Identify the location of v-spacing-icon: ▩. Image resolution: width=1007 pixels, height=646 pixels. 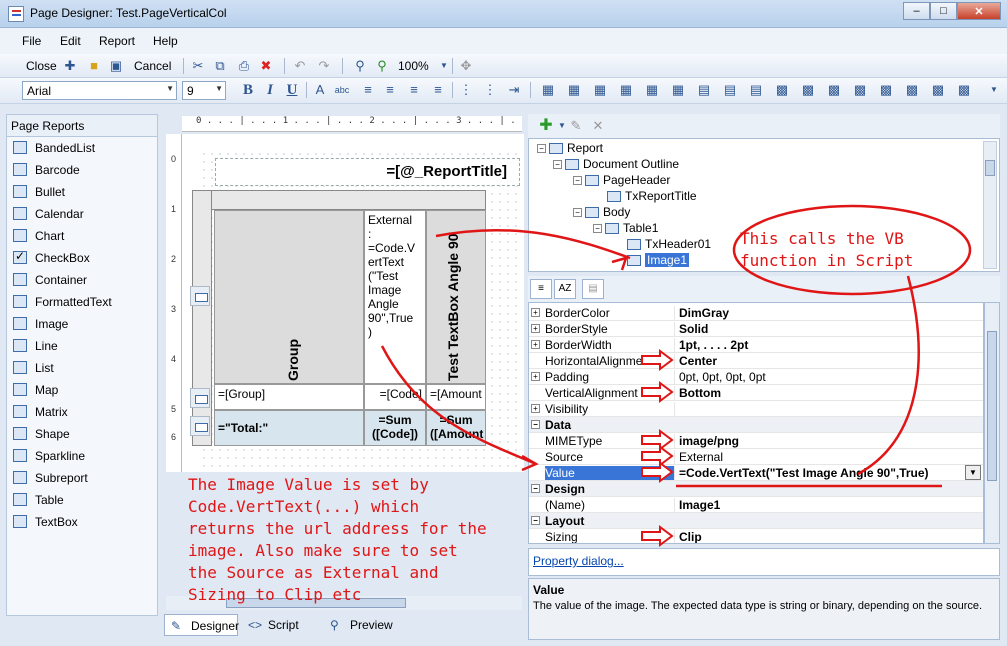
(860, 90).